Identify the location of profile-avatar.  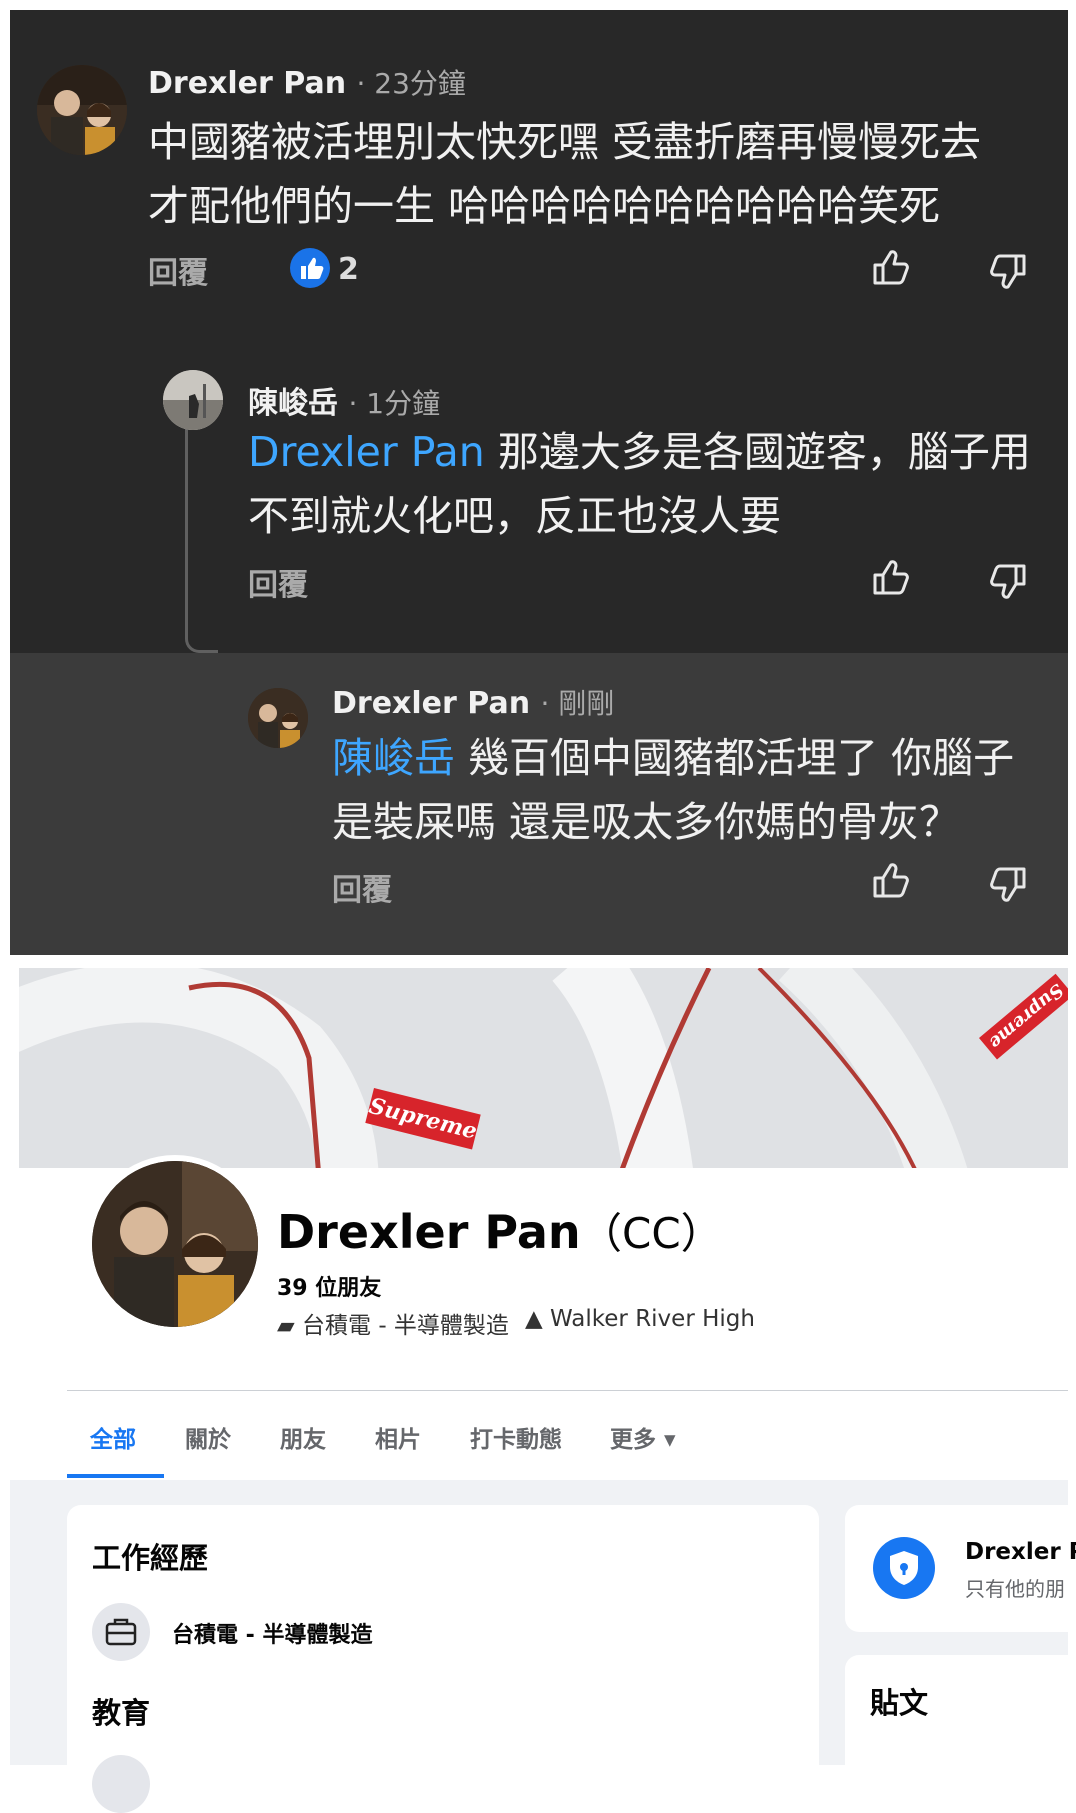
(175, 1244).